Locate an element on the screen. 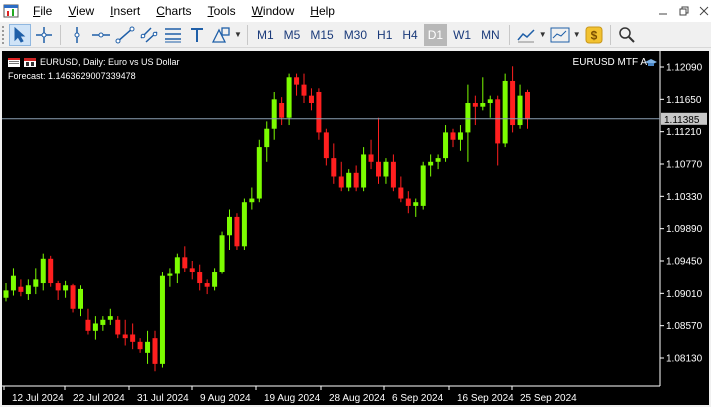 This screenshot has width=711, height=407. timeframe-m1-button: M1 is located at coordinates (265, 35).